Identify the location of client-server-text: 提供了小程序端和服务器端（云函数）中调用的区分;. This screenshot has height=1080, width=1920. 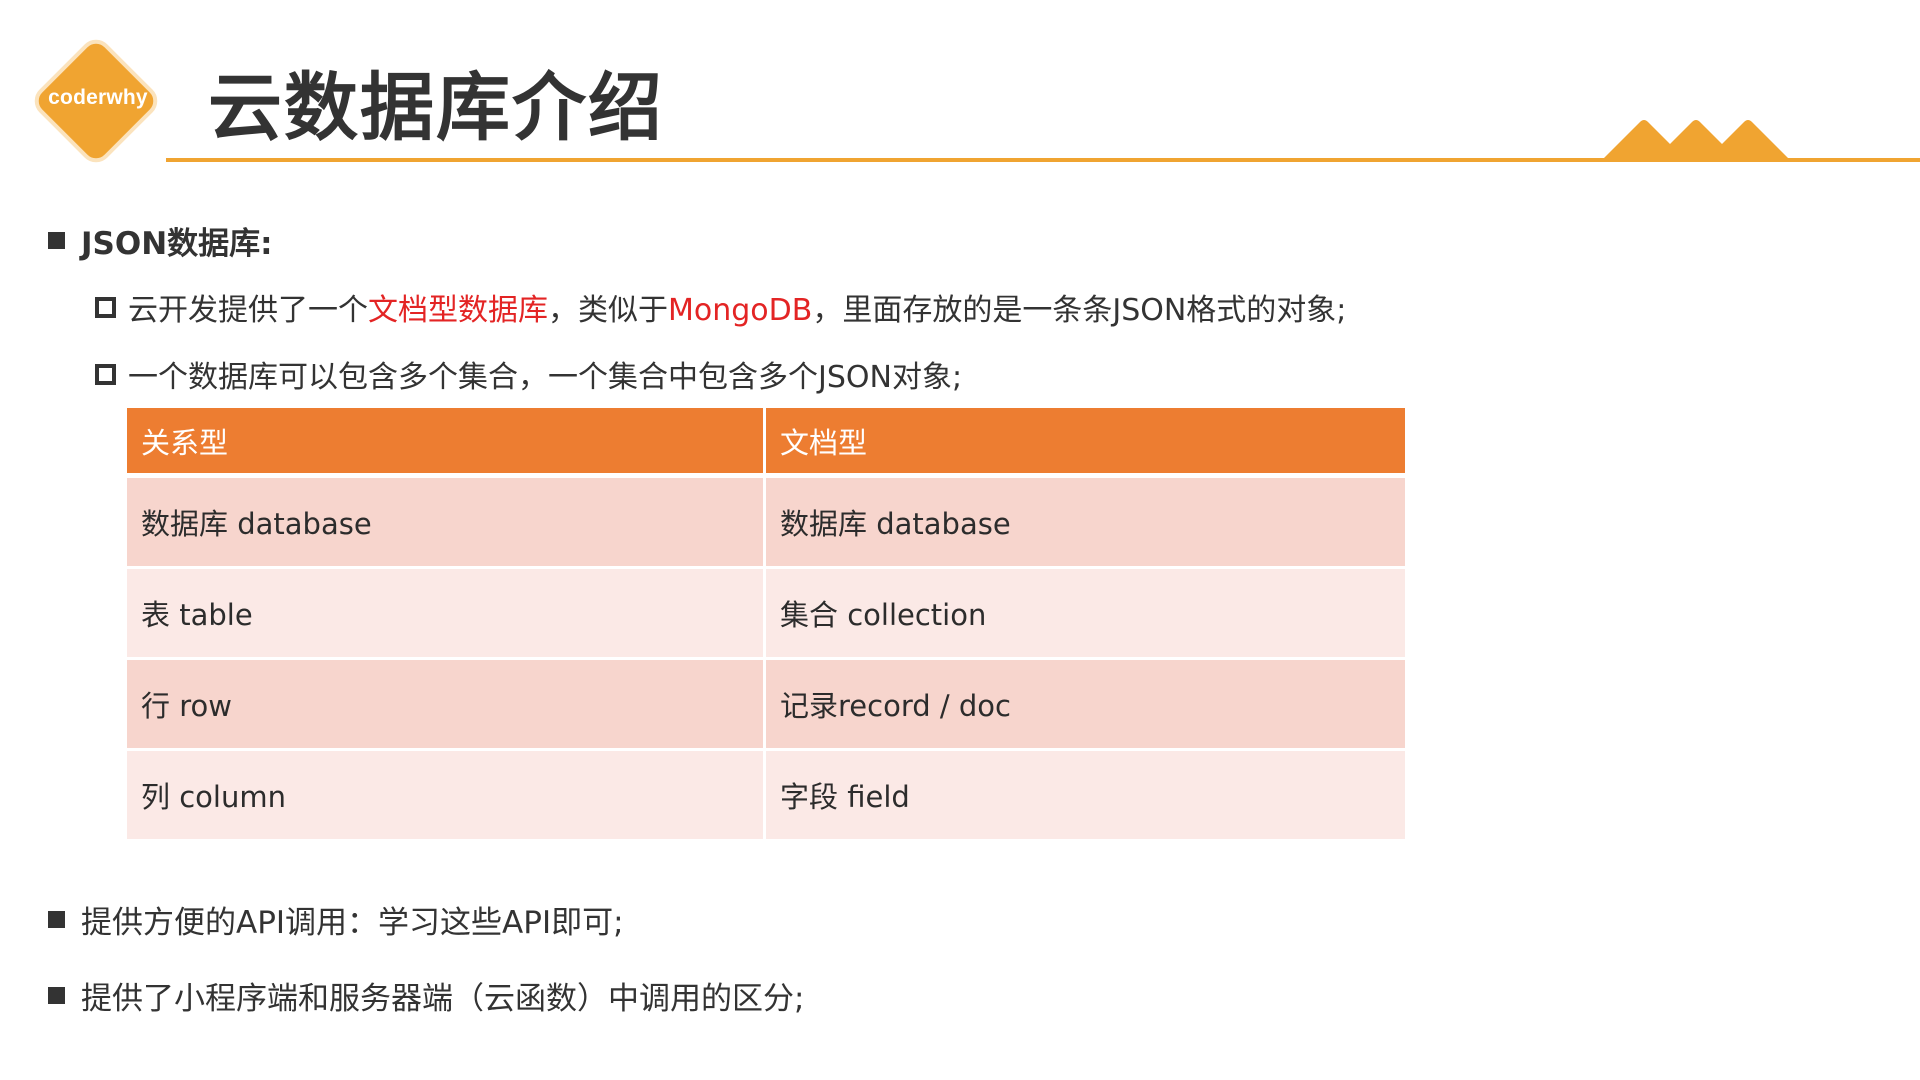
(443, 999).